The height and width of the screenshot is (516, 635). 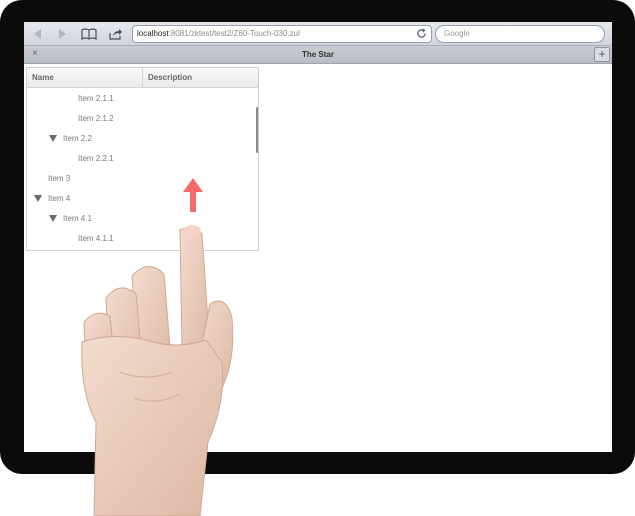 I want to click on search-field: Google, so click(x=520, y=34).